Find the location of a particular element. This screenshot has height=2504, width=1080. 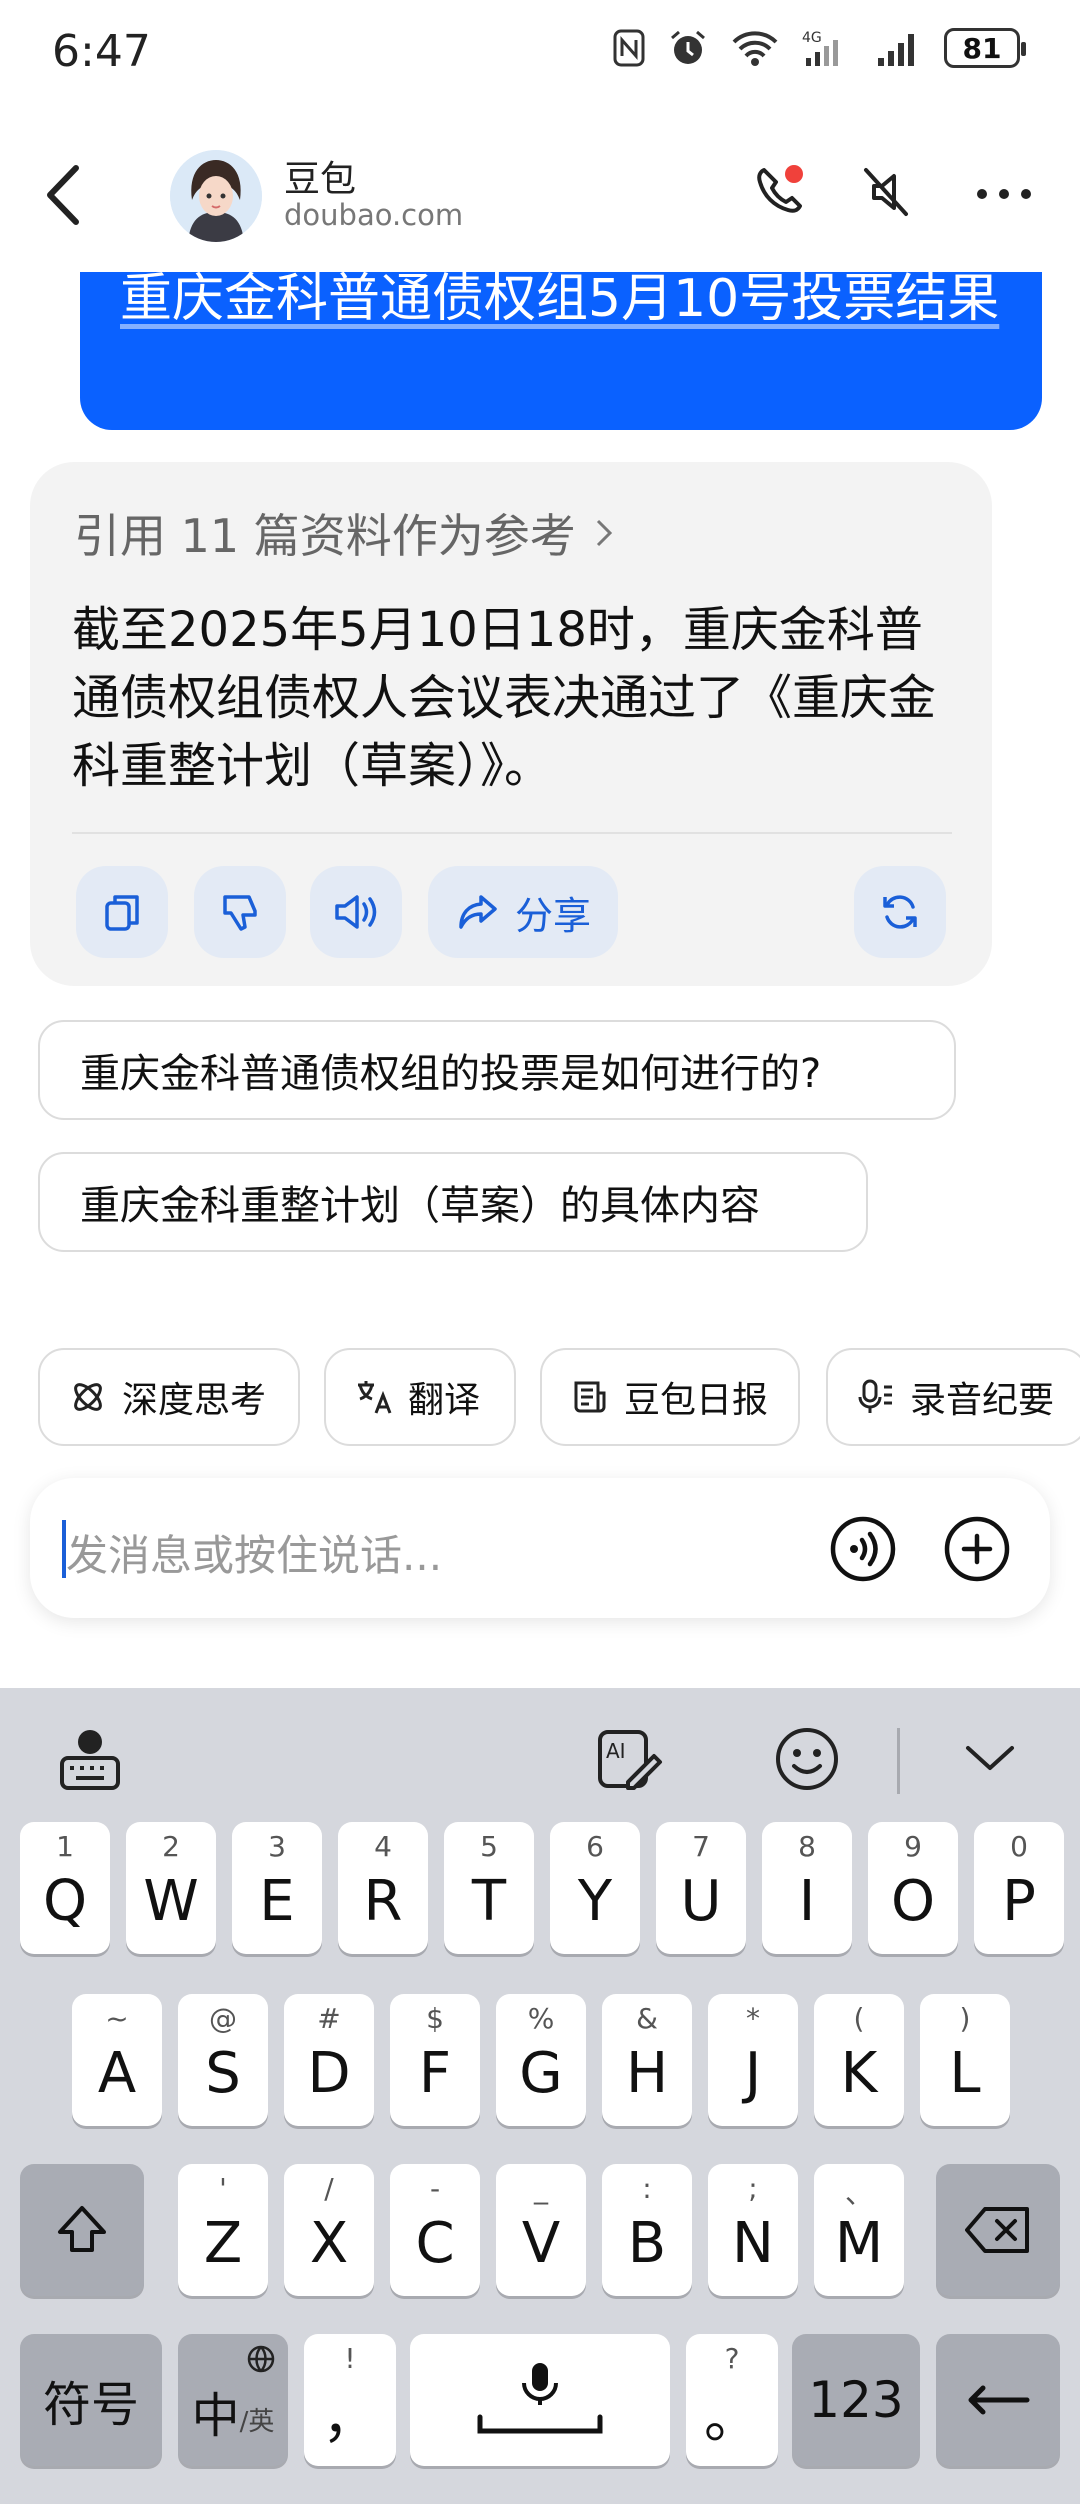

space-key is located at coordinates (540, 2400).